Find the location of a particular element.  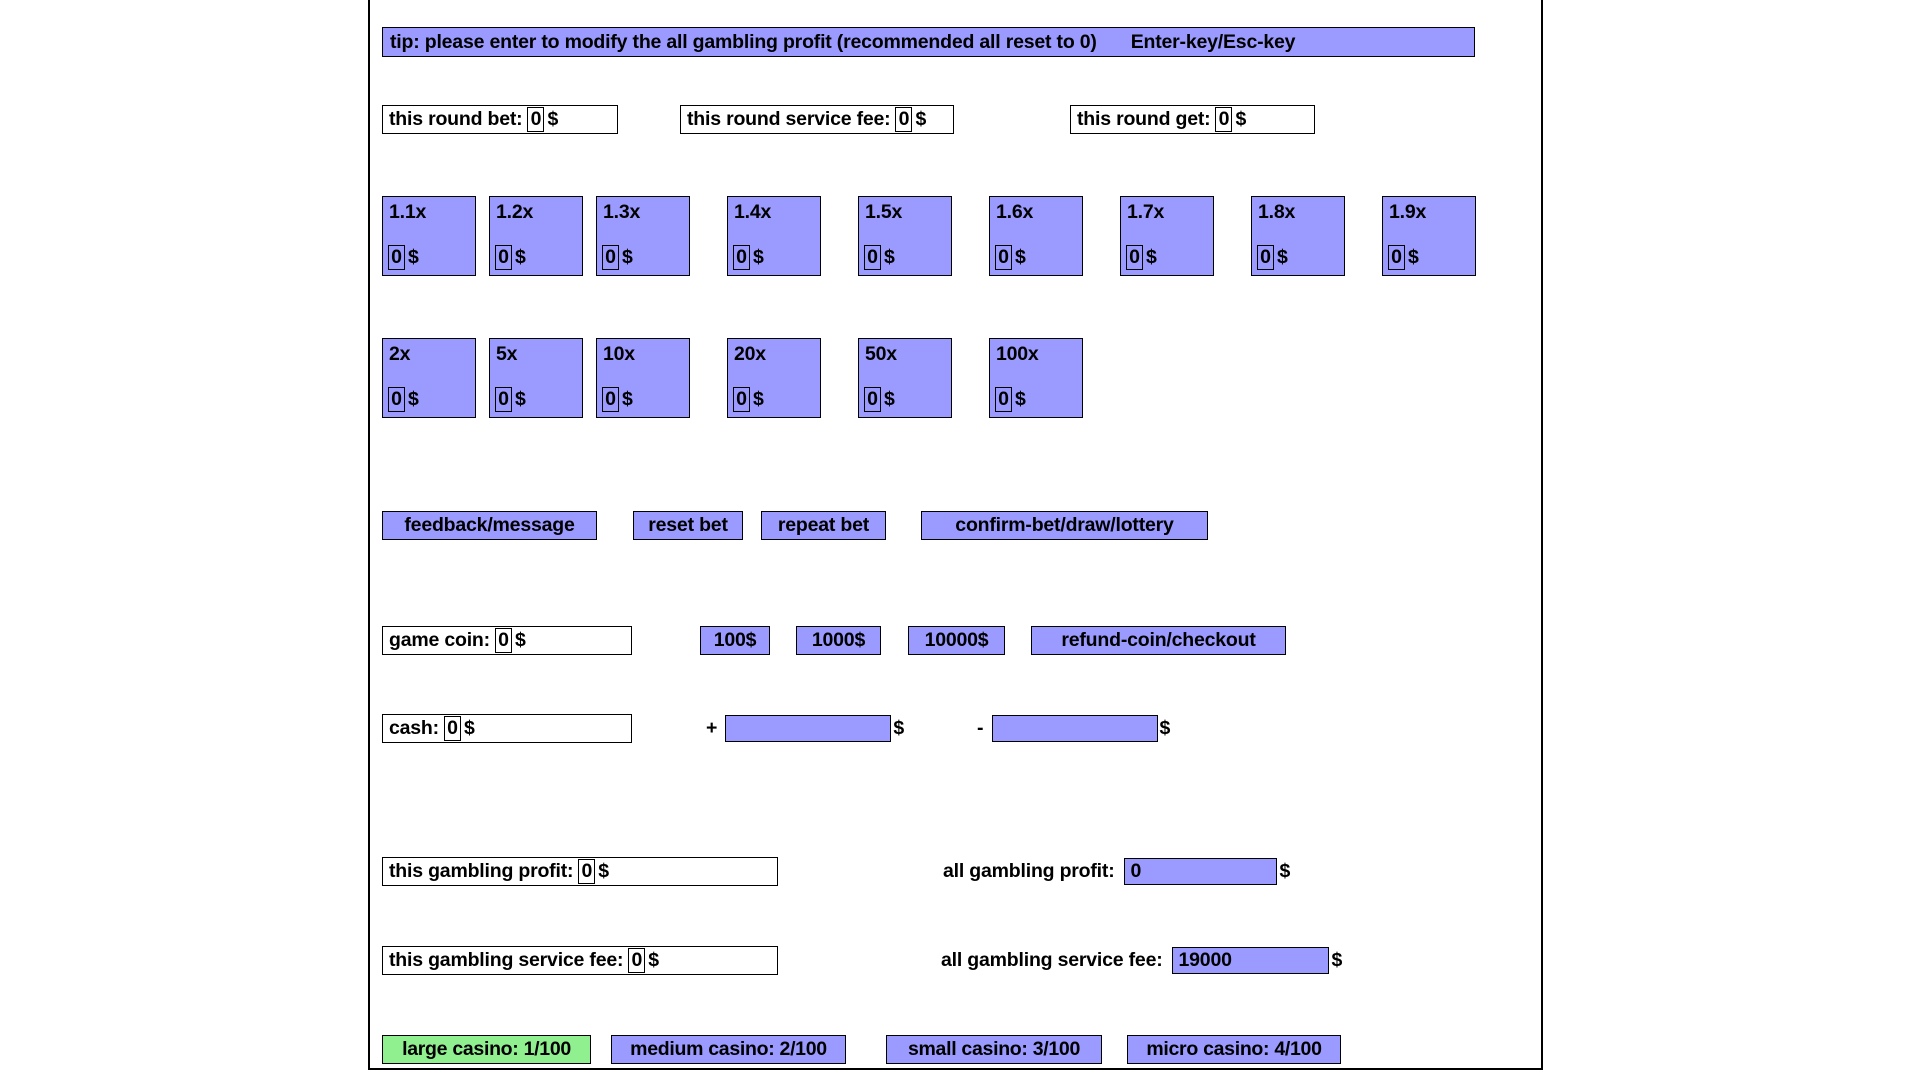

cash-add-unit: $ is located at coordinates (899, 728).